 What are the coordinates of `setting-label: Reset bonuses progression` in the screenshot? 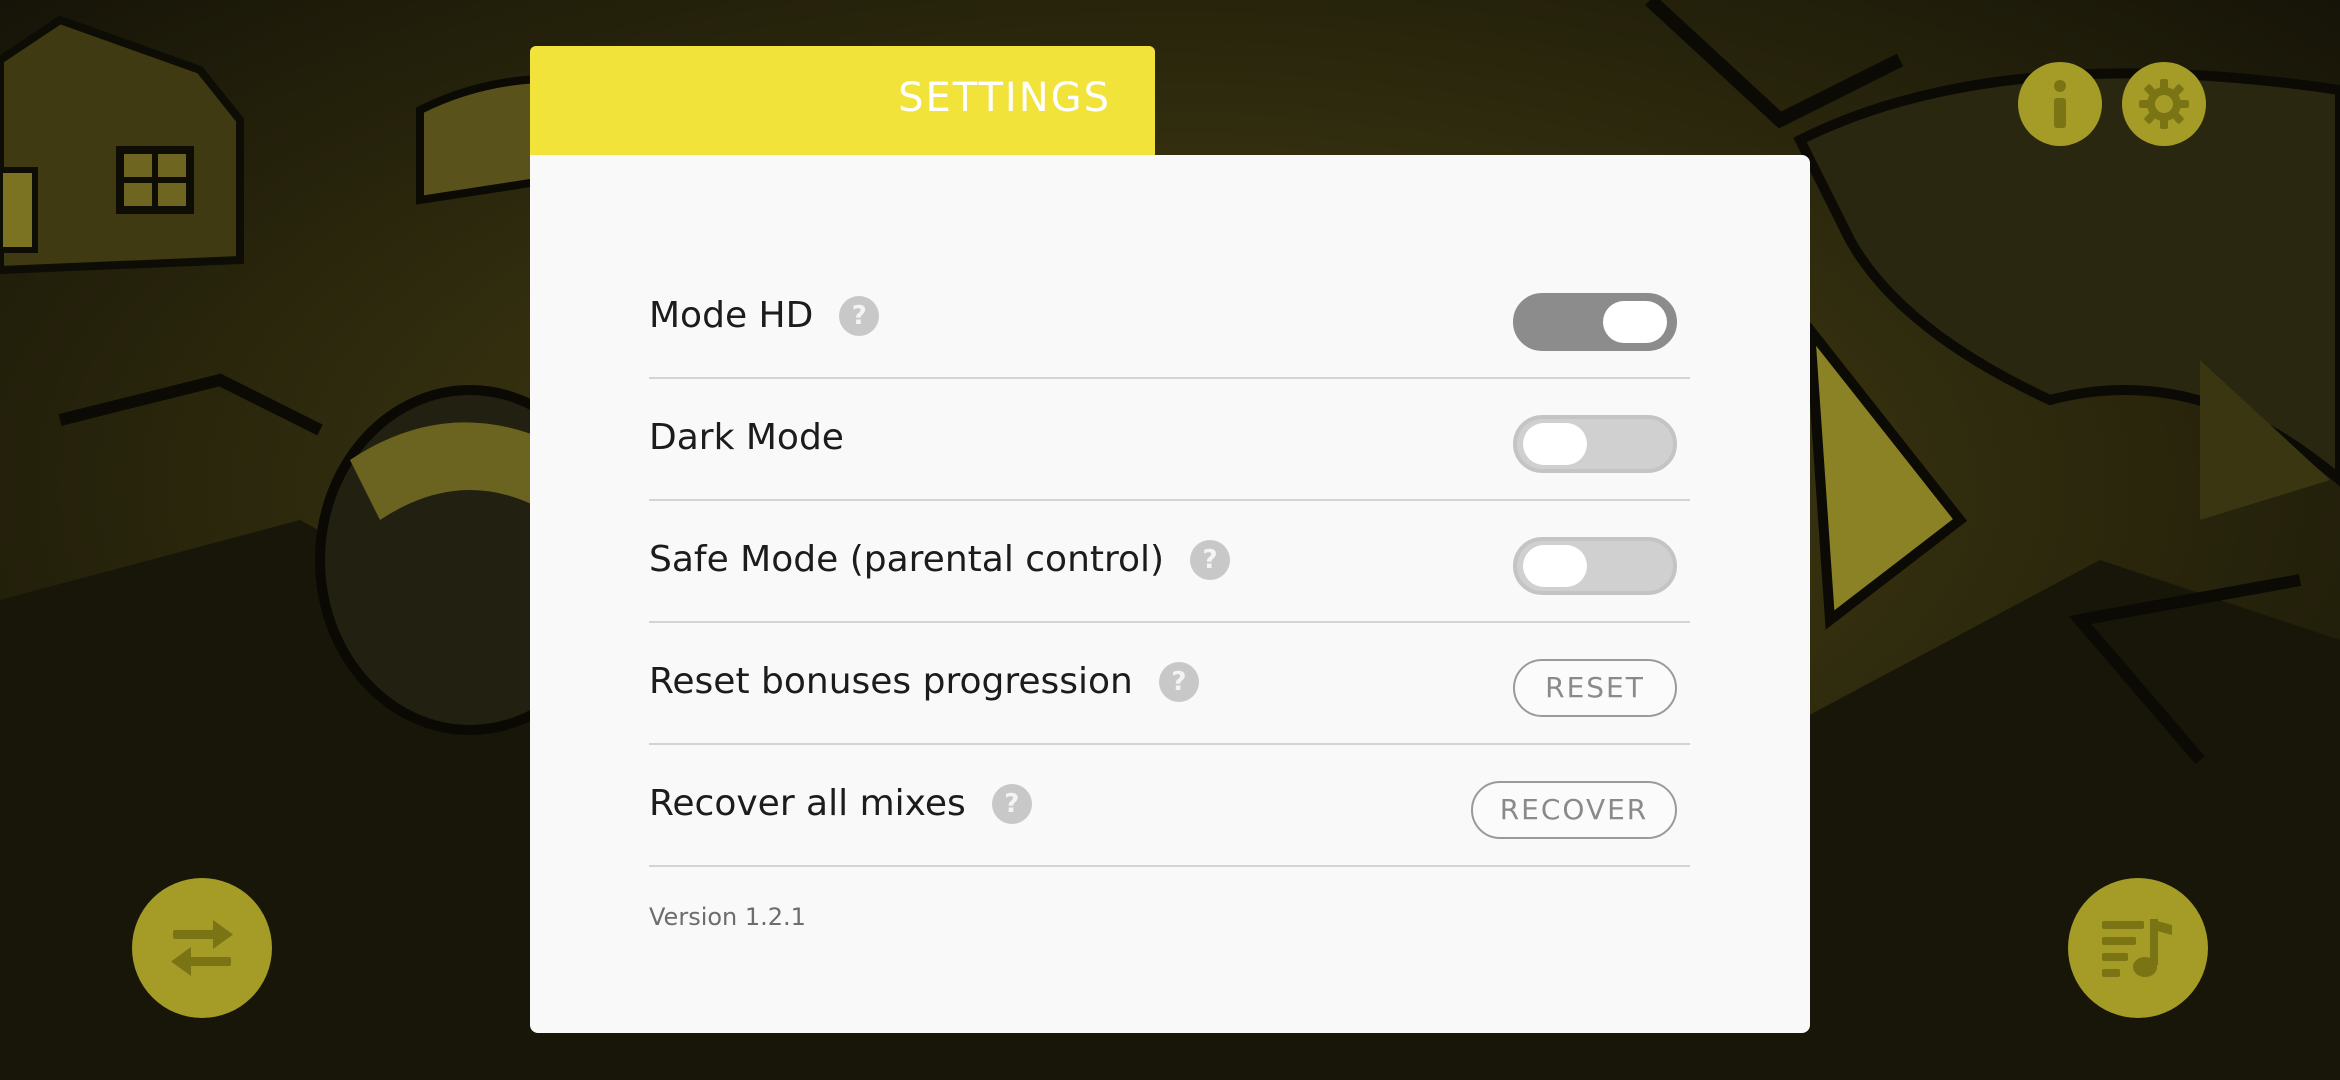 It's located at (891, 681).